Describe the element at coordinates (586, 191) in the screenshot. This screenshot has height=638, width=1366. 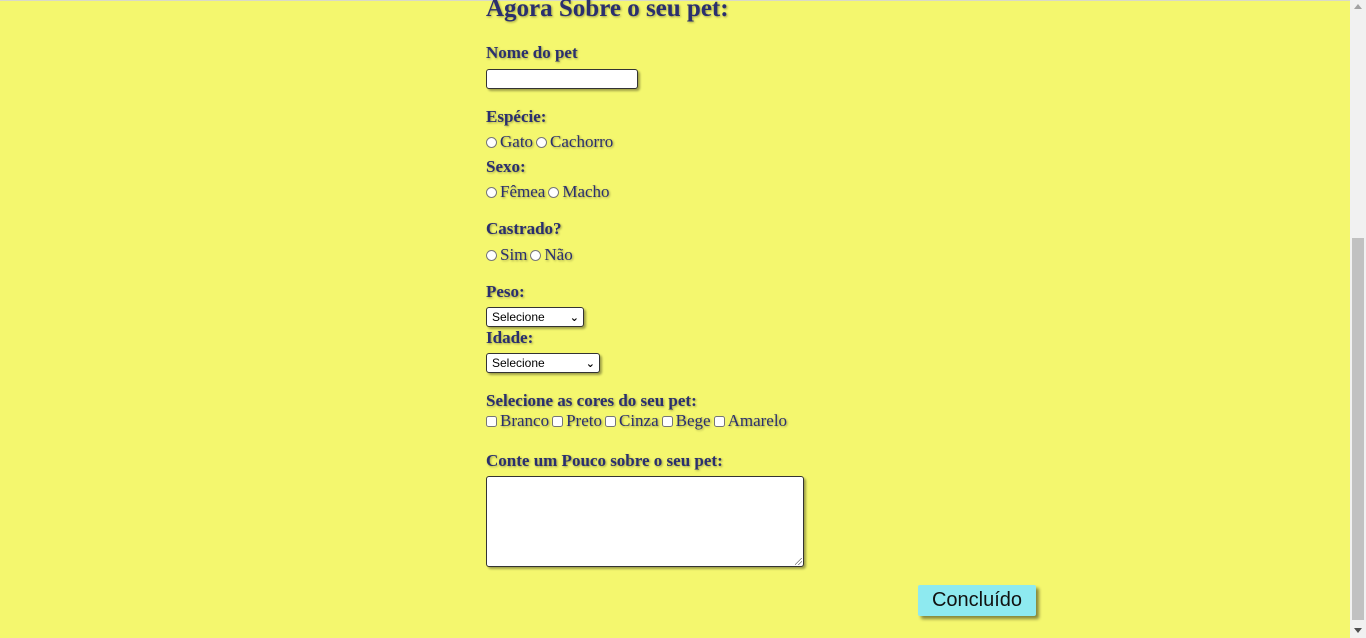
I see `sex-option-macho: Macho` at that location.